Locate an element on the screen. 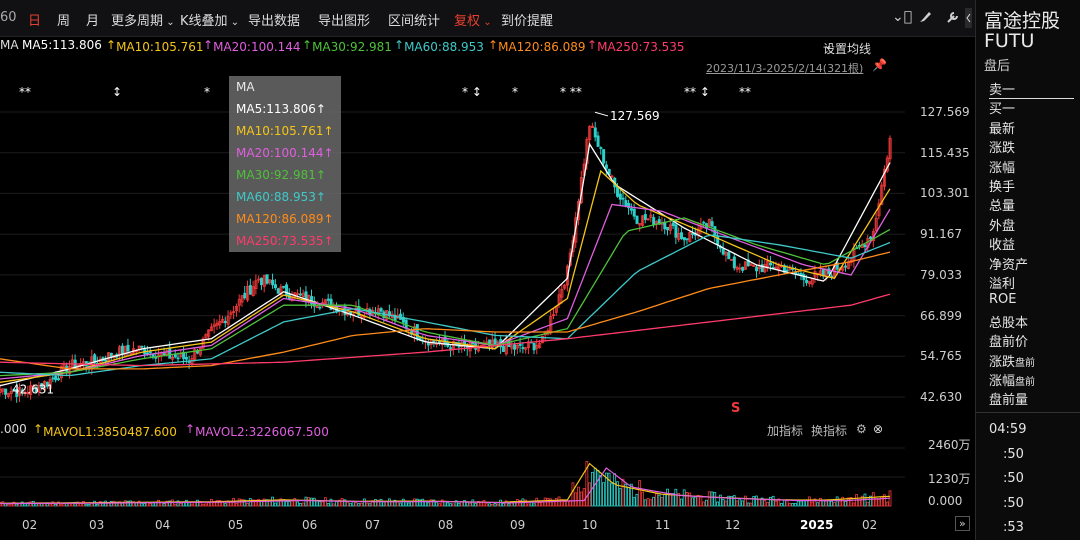  y-tick-label: 127.569 is located at coordinates (945, 112).